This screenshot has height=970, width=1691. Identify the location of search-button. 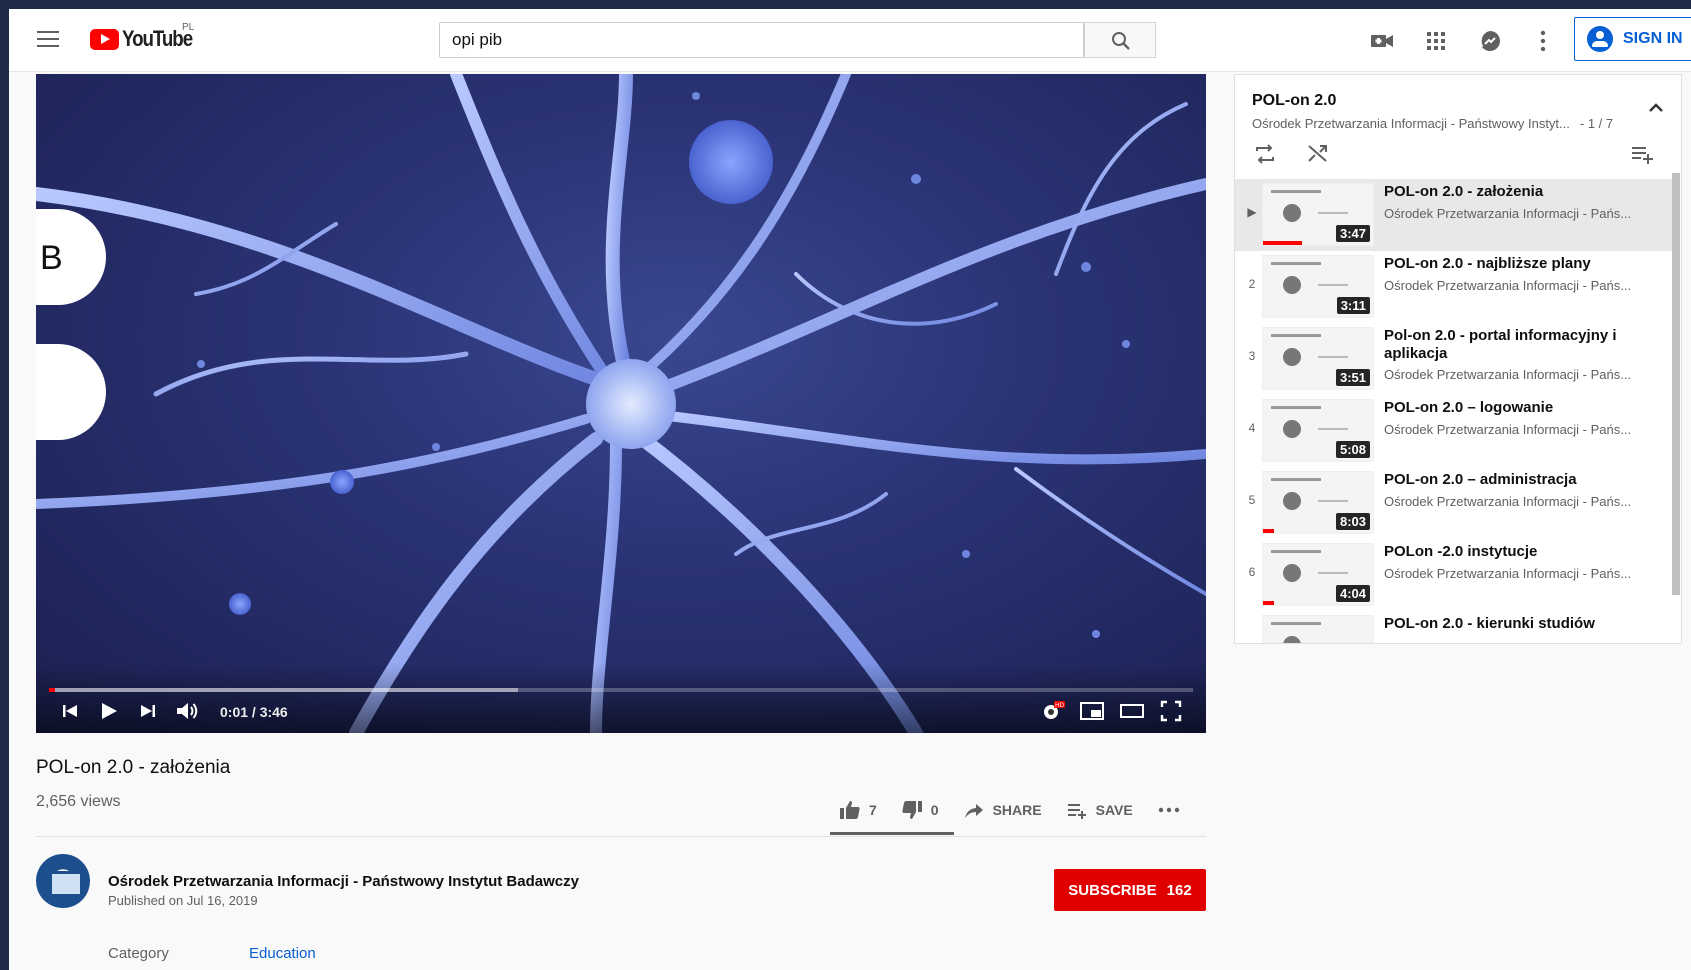
(1120, 40).